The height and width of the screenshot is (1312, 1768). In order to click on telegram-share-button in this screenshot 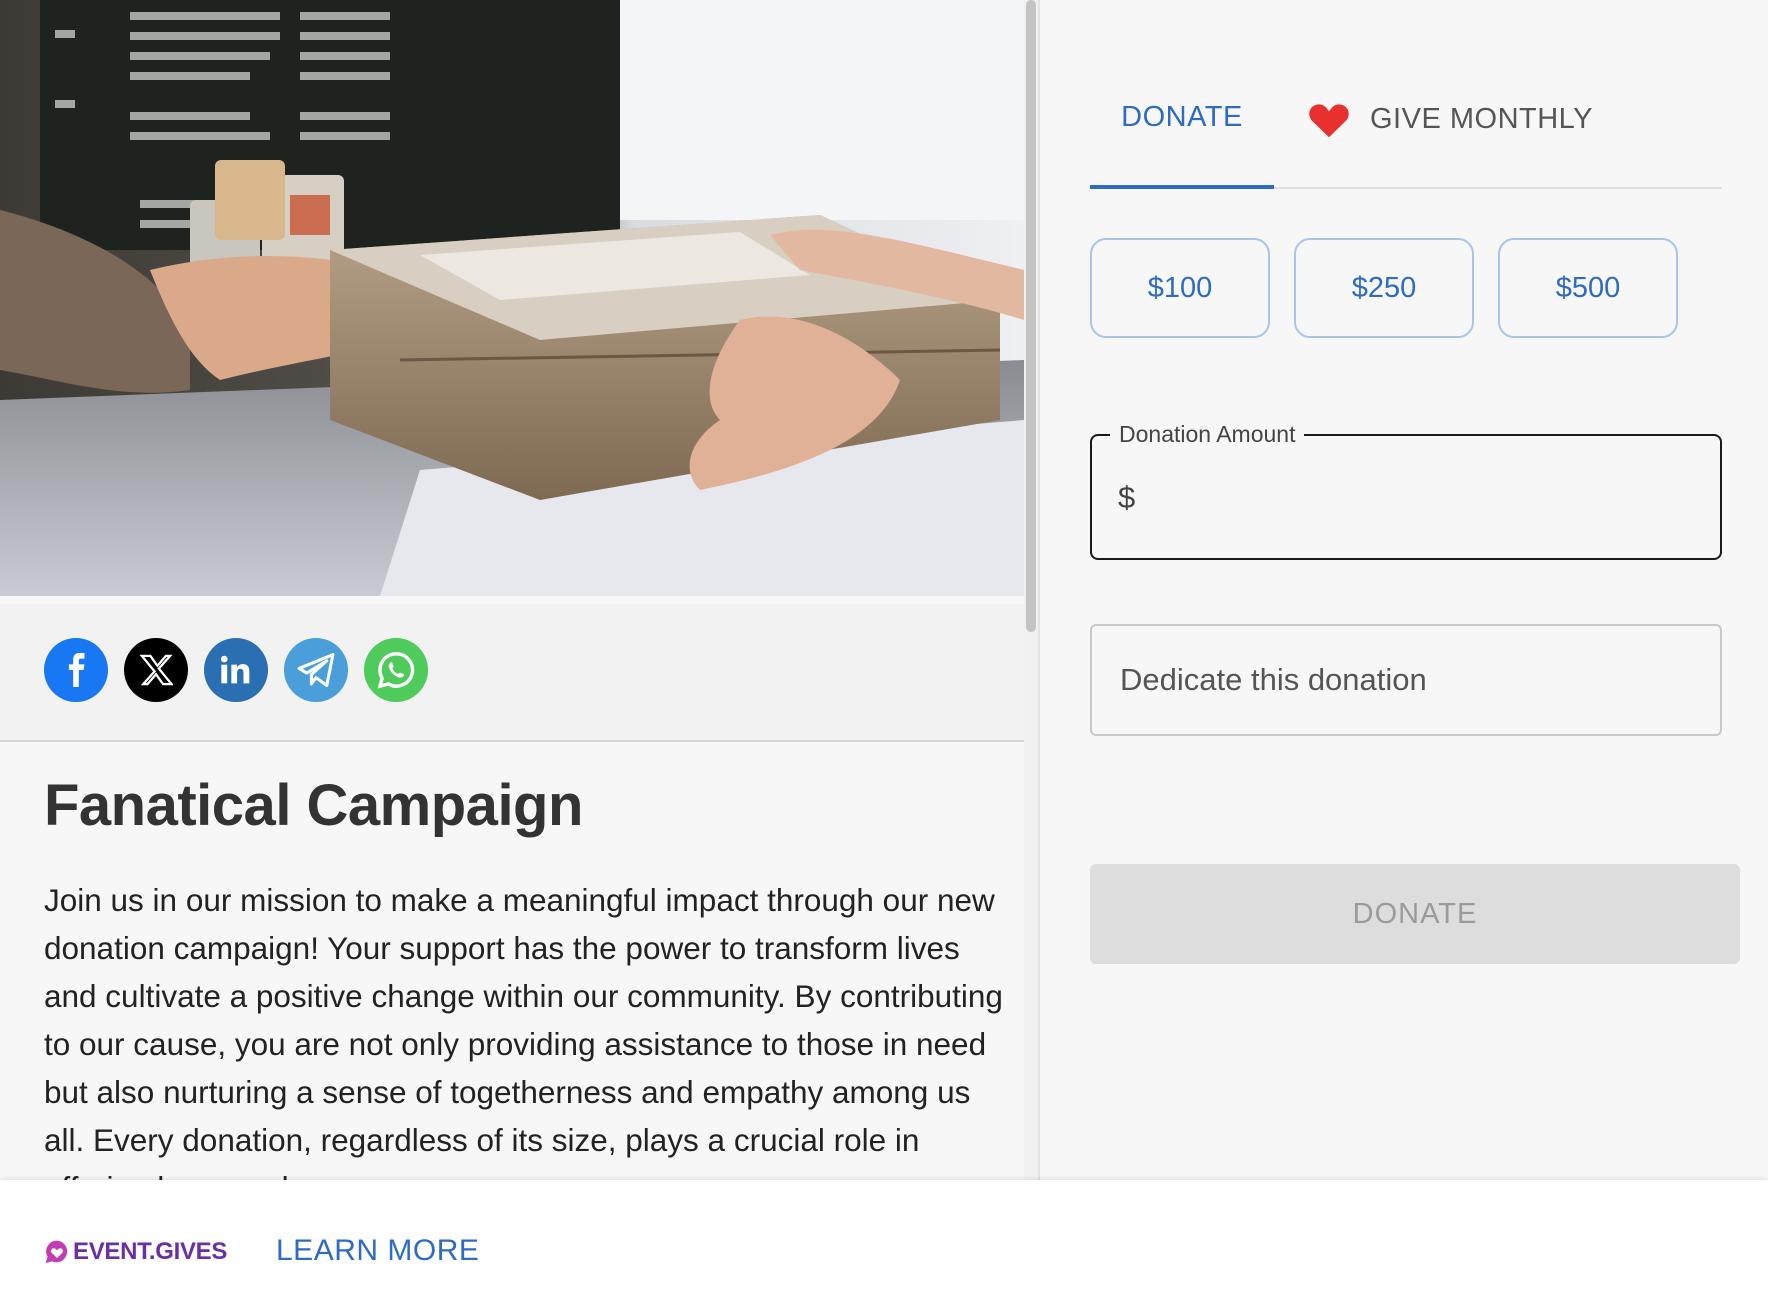, I will do `click(316, 670)`.